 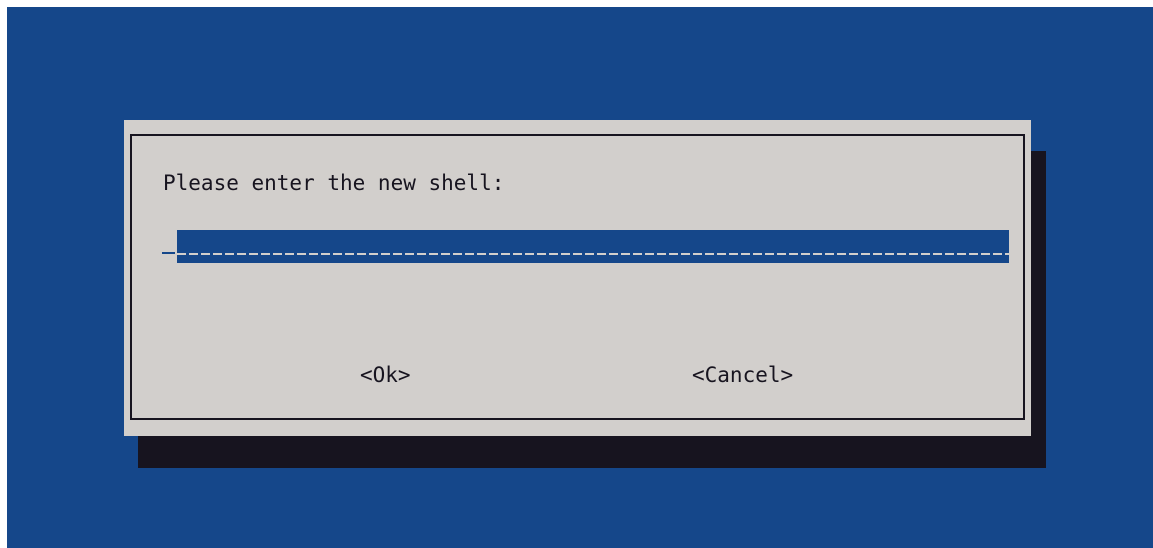 What do you see at coordinates (593, 246) in the screenshot?
I see `shell-input` at bounding box center [593, 246].